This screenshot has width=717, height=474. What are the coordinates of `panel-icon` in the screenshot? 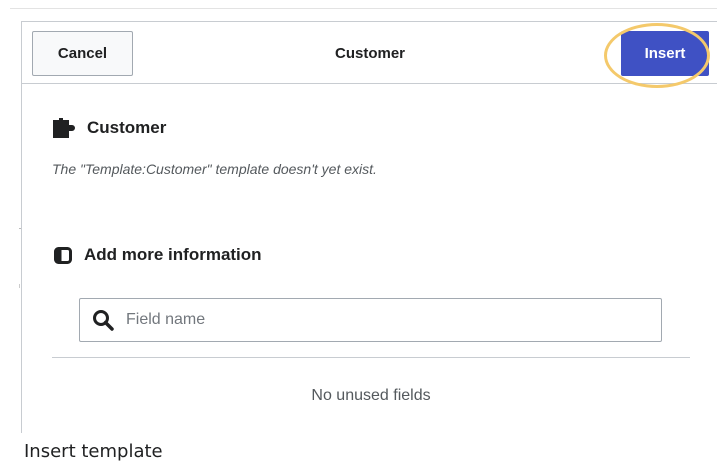 It's located at (63, 255).